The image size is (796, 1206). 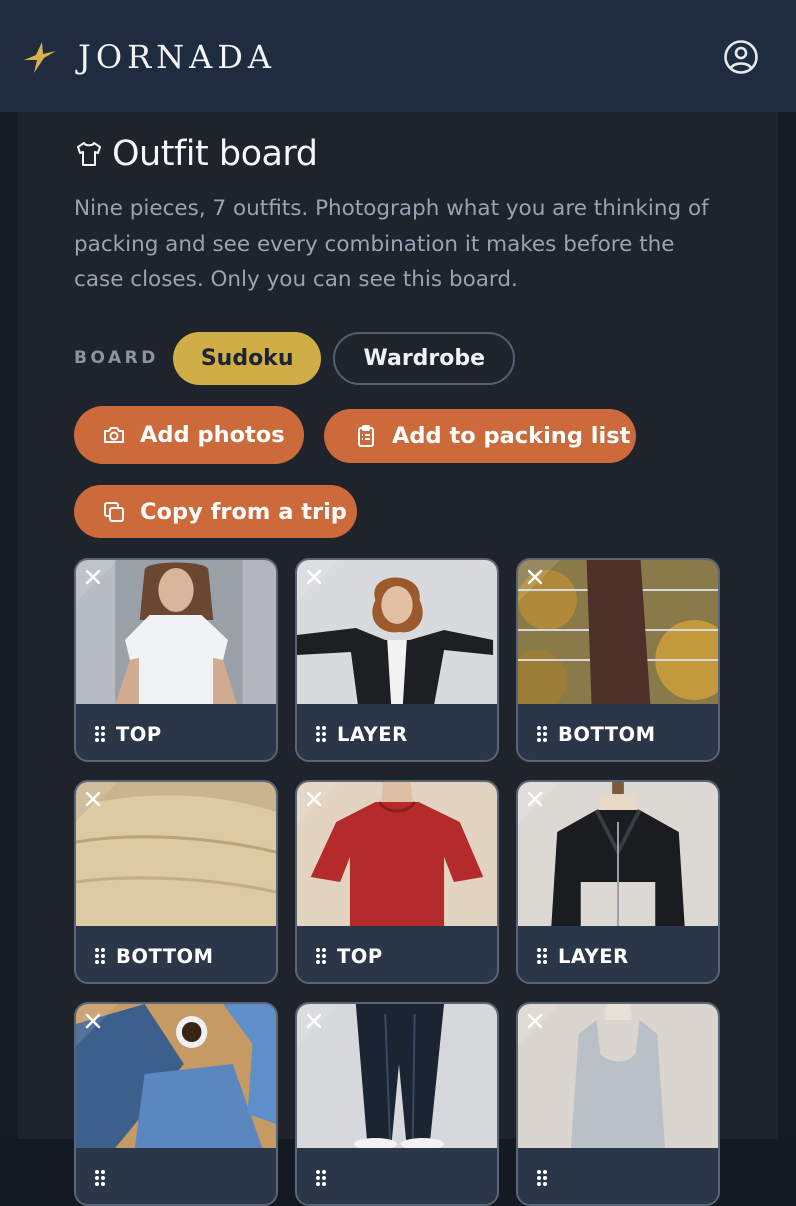 What do you see at coordinates (741, 57) in the screenshot?
I see `user-circle-icon` at bounding box center [741, 57].